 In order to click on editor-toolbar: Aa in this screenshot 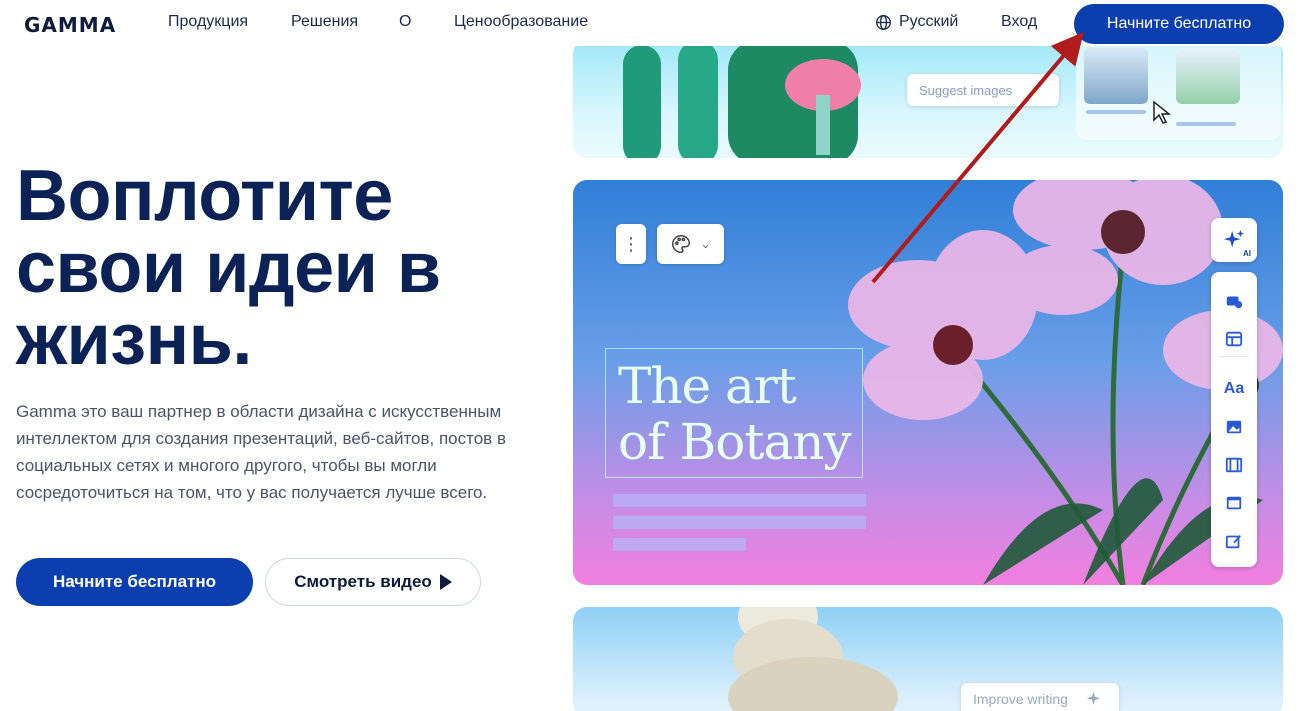, I will do `click(1234, 419)`.